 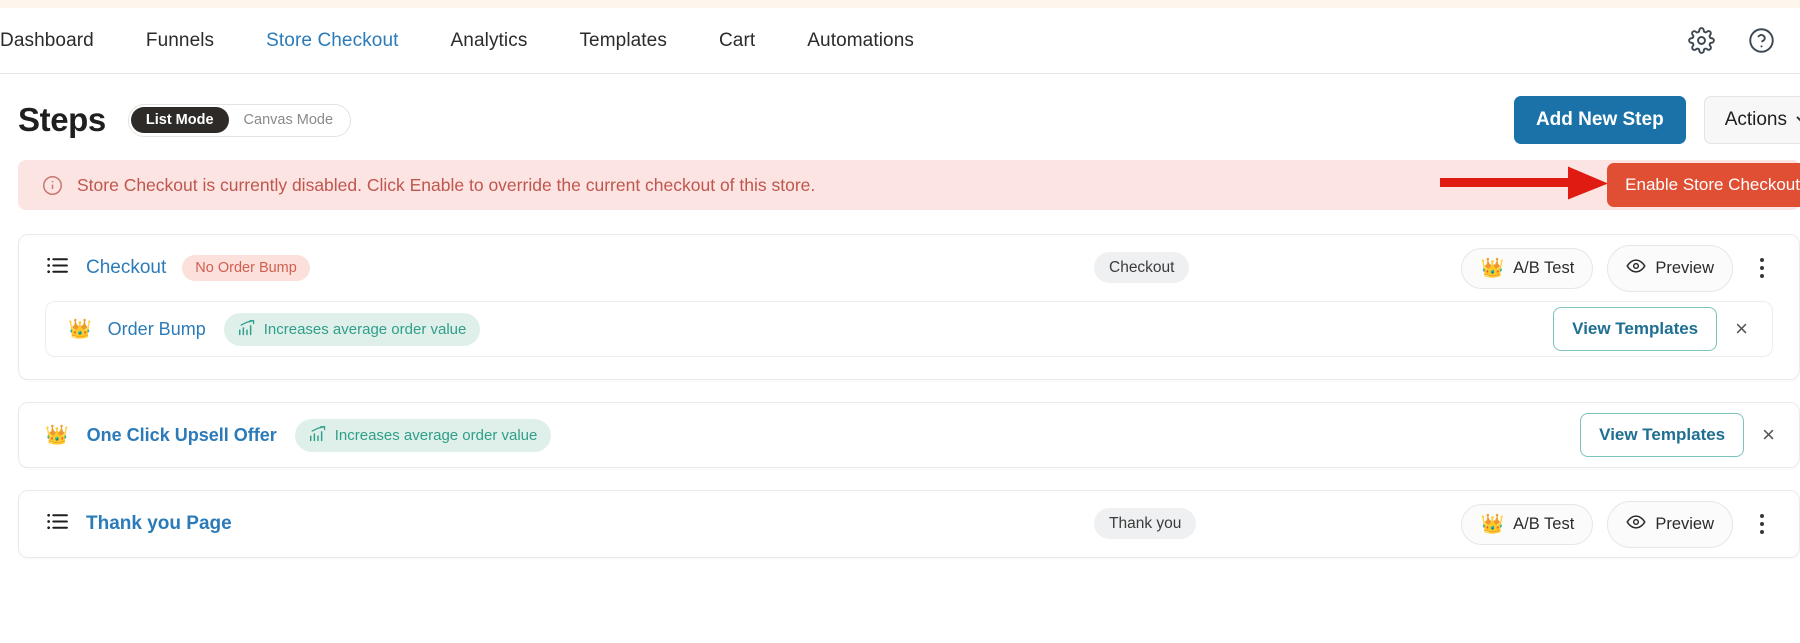 What do you see at coordinates (1761, 41) in the screenshot?
I see `question-circle-icon` at bounding box center [1761, 41].